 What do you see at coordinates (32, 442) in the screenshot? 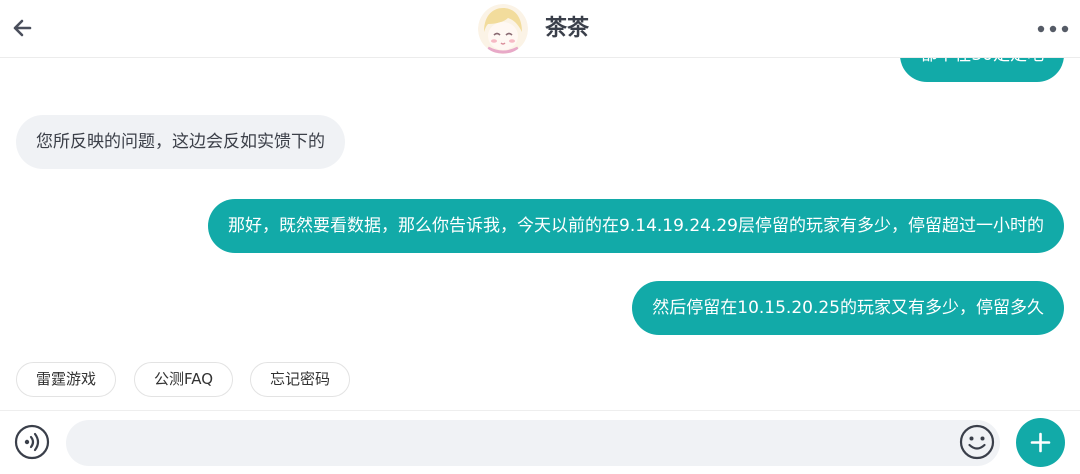
I see `voice-icon` at bounding box center [32, 442].